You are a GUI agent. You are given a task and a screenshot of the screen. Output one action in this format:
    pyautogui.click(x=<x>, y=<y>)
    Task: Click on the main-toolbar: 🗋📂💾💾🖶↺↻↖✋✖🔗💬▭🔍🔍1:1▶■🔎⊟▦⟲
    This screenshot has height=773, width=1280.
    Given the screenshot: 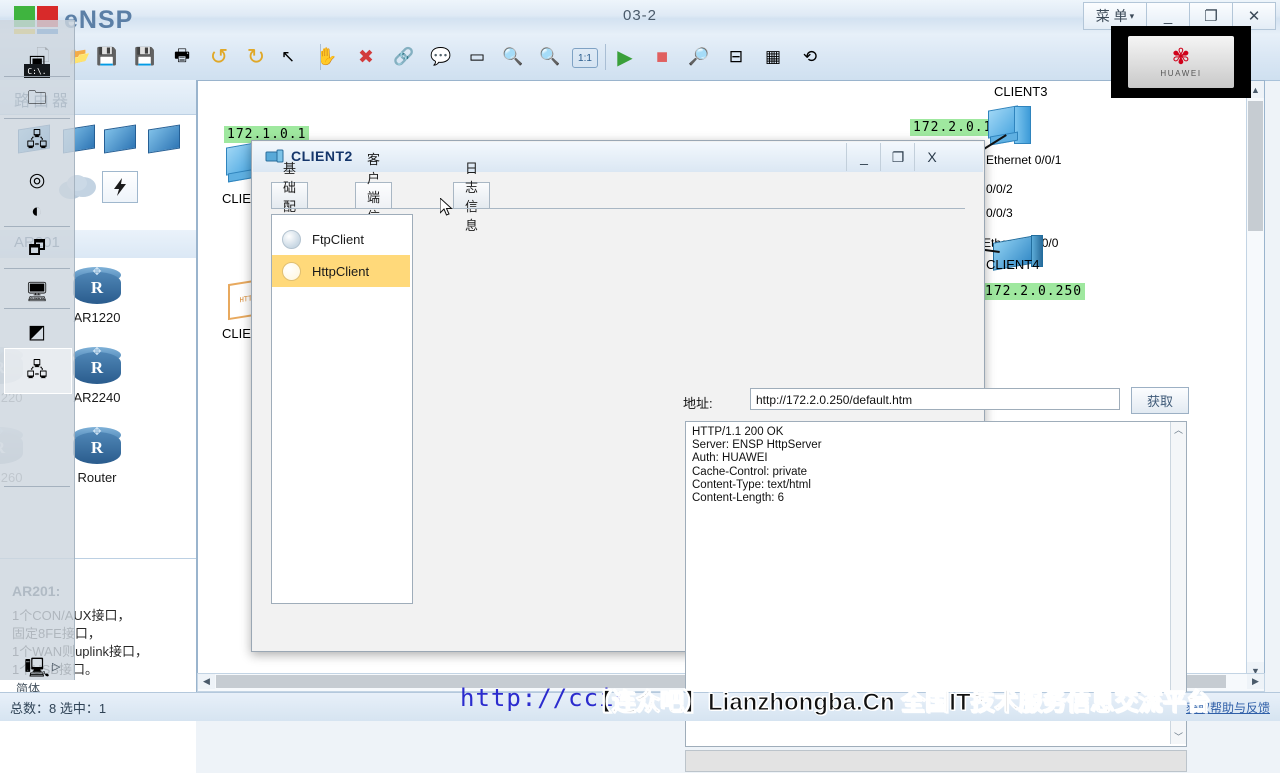 What is the action you would take?
    pyautogui.click(x=640, y=57)
    